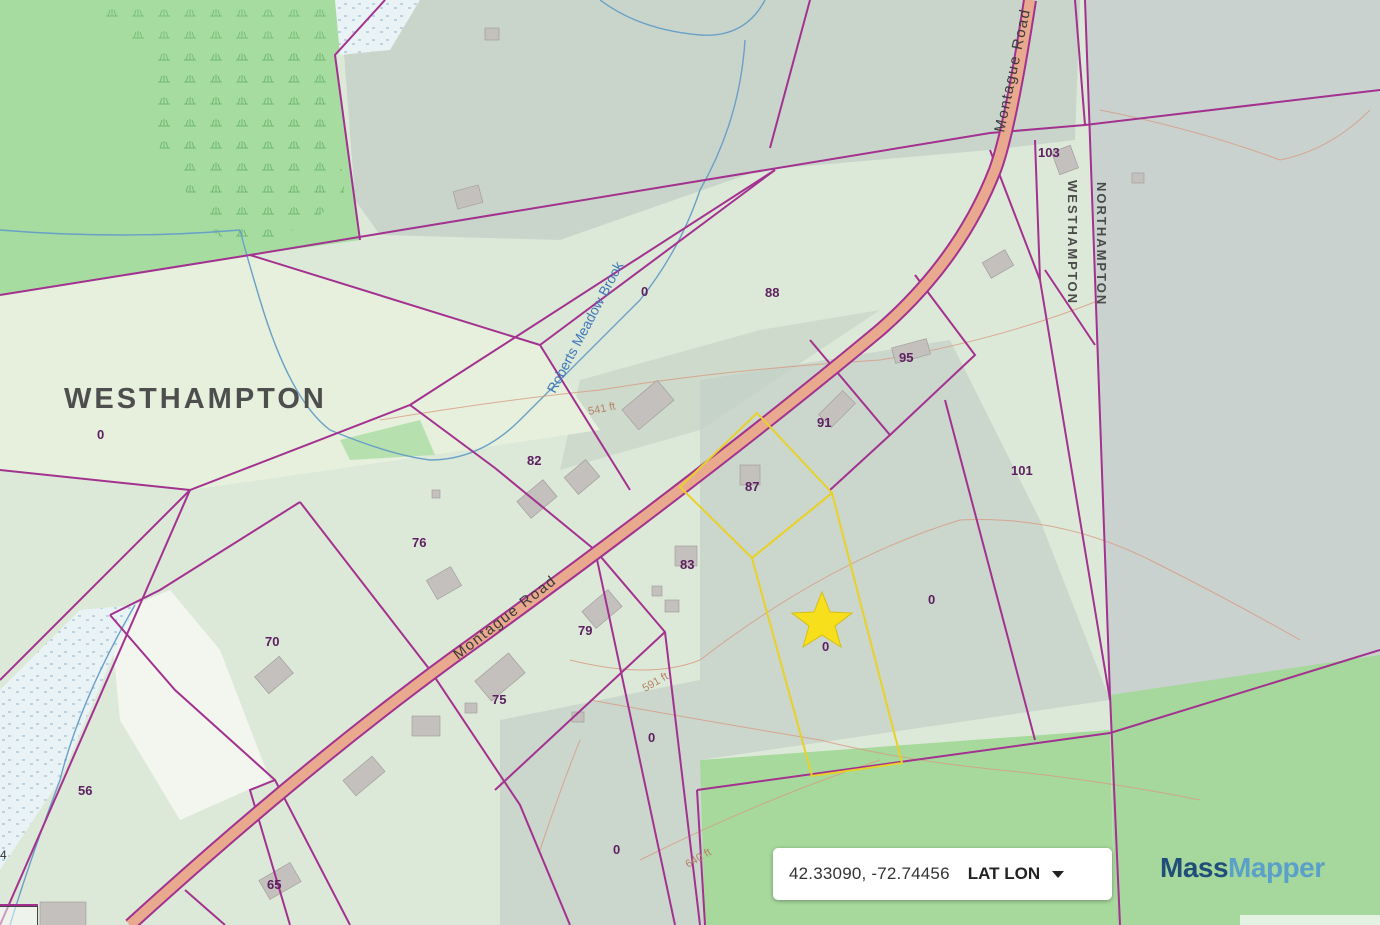 This screenshot has width=1380, height=925. I want to click on parcel-number: 75, so click(499, 699).